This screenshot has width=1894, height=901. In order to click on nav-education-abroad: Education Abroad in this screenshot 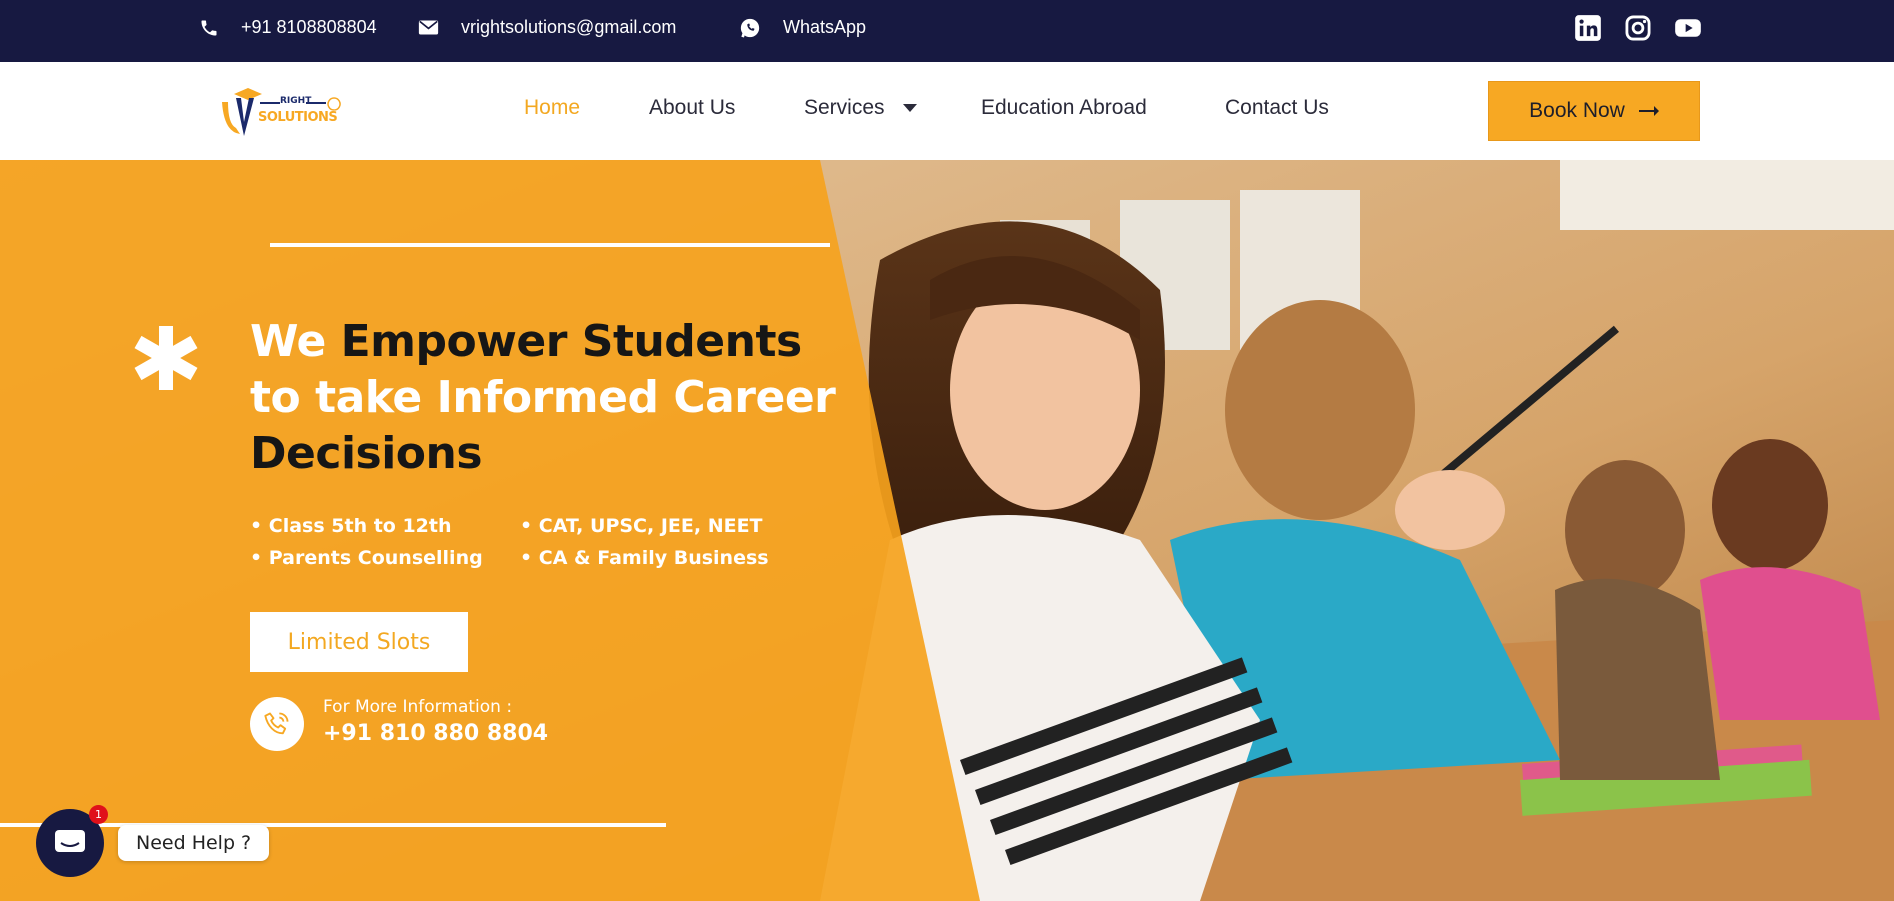, I will do `click(1064, 108)`.